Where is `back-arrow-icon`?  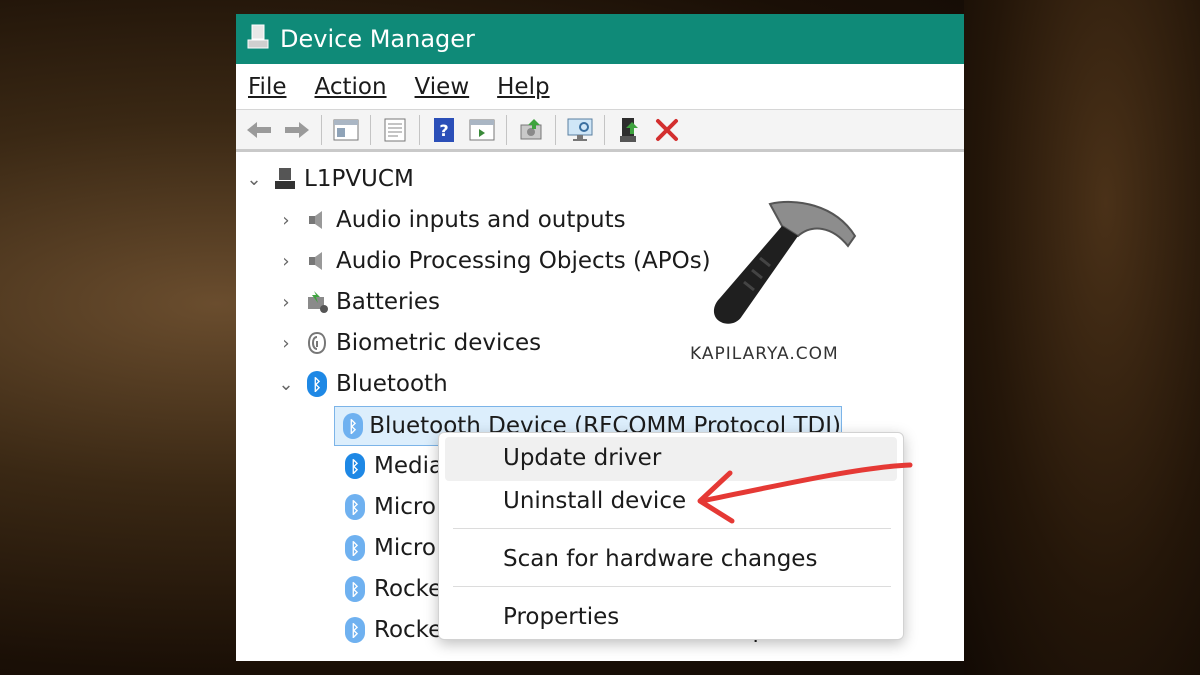 back-arrow-icon is located at coordinates (259, 130).